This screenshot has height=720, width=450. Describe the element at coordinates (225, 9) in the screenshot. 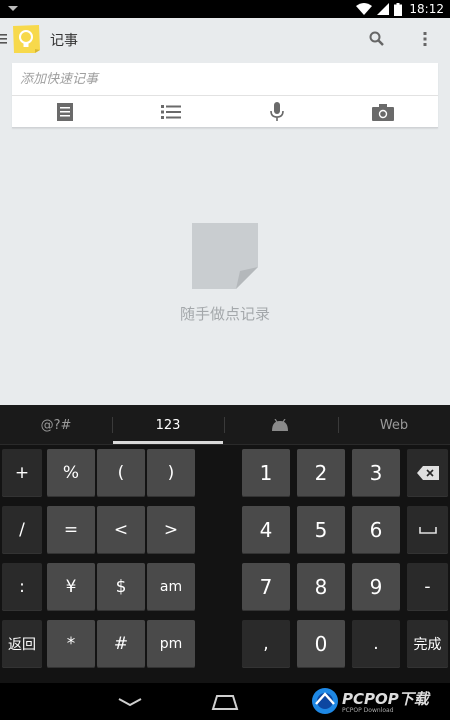

I see `status-bar: 18:12` at that location.